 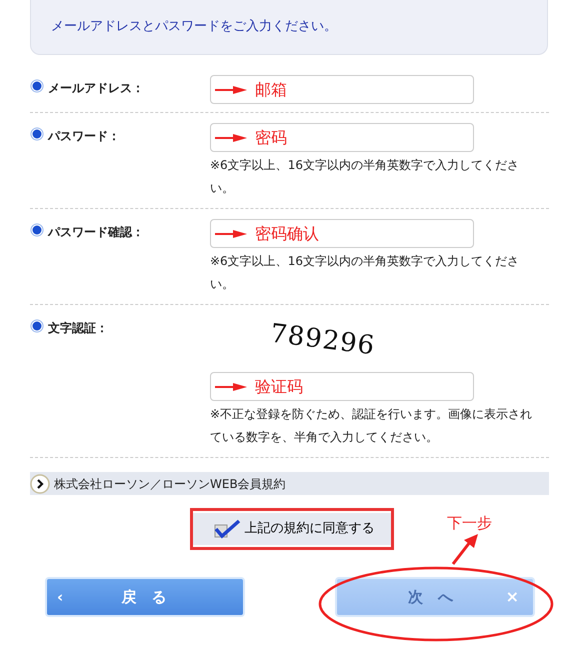 I want to click on hint-text: ※不正な登録を防ぐため、認証を行います。画像に表示されている数字を、半角で入力してください。, so click(x=372, y=426).